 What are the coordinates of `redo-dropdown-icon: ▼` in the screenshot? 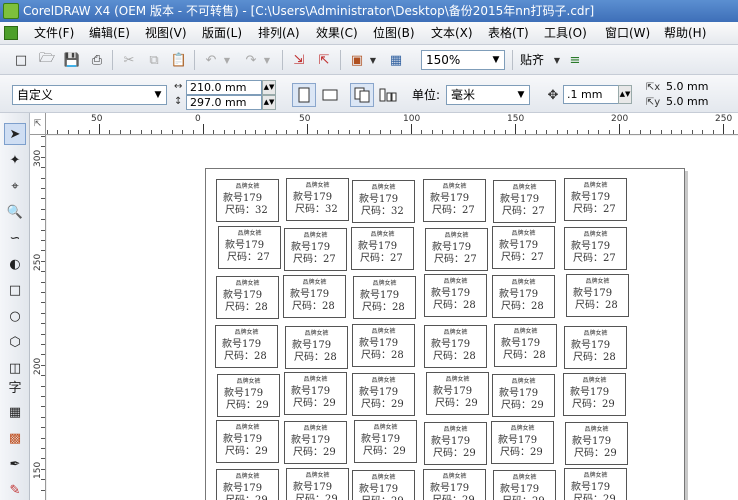 It's located at (267, 60).